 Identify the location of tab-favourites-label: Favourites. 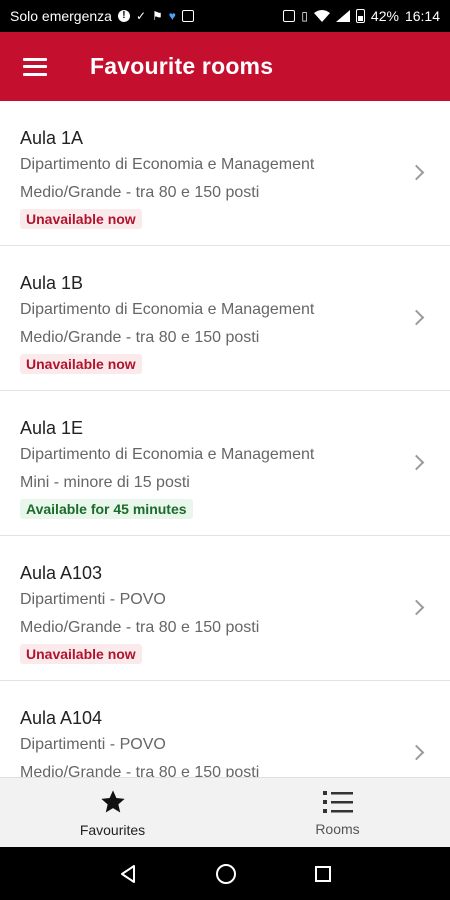
(112, 829).